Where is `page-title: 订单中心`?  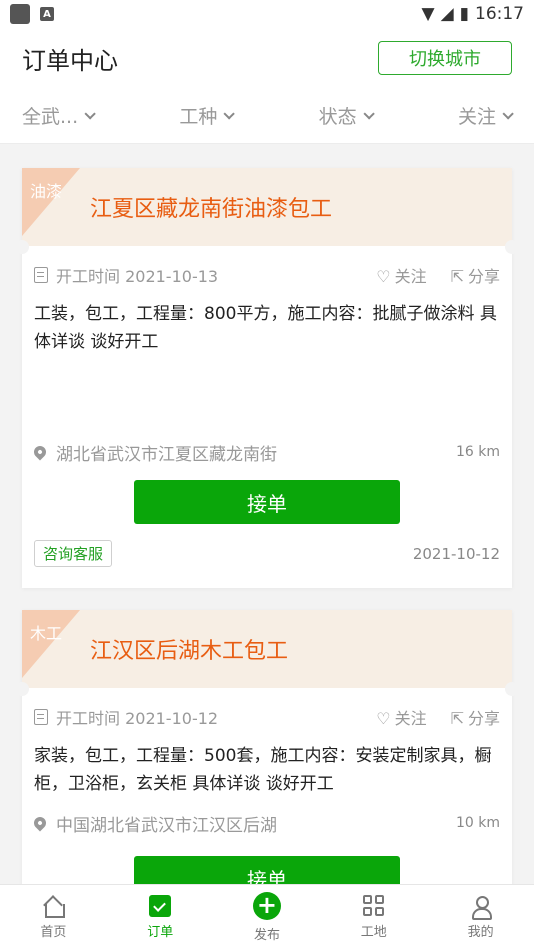 page-title: 订单中心 is located at coordinates (70, 60).